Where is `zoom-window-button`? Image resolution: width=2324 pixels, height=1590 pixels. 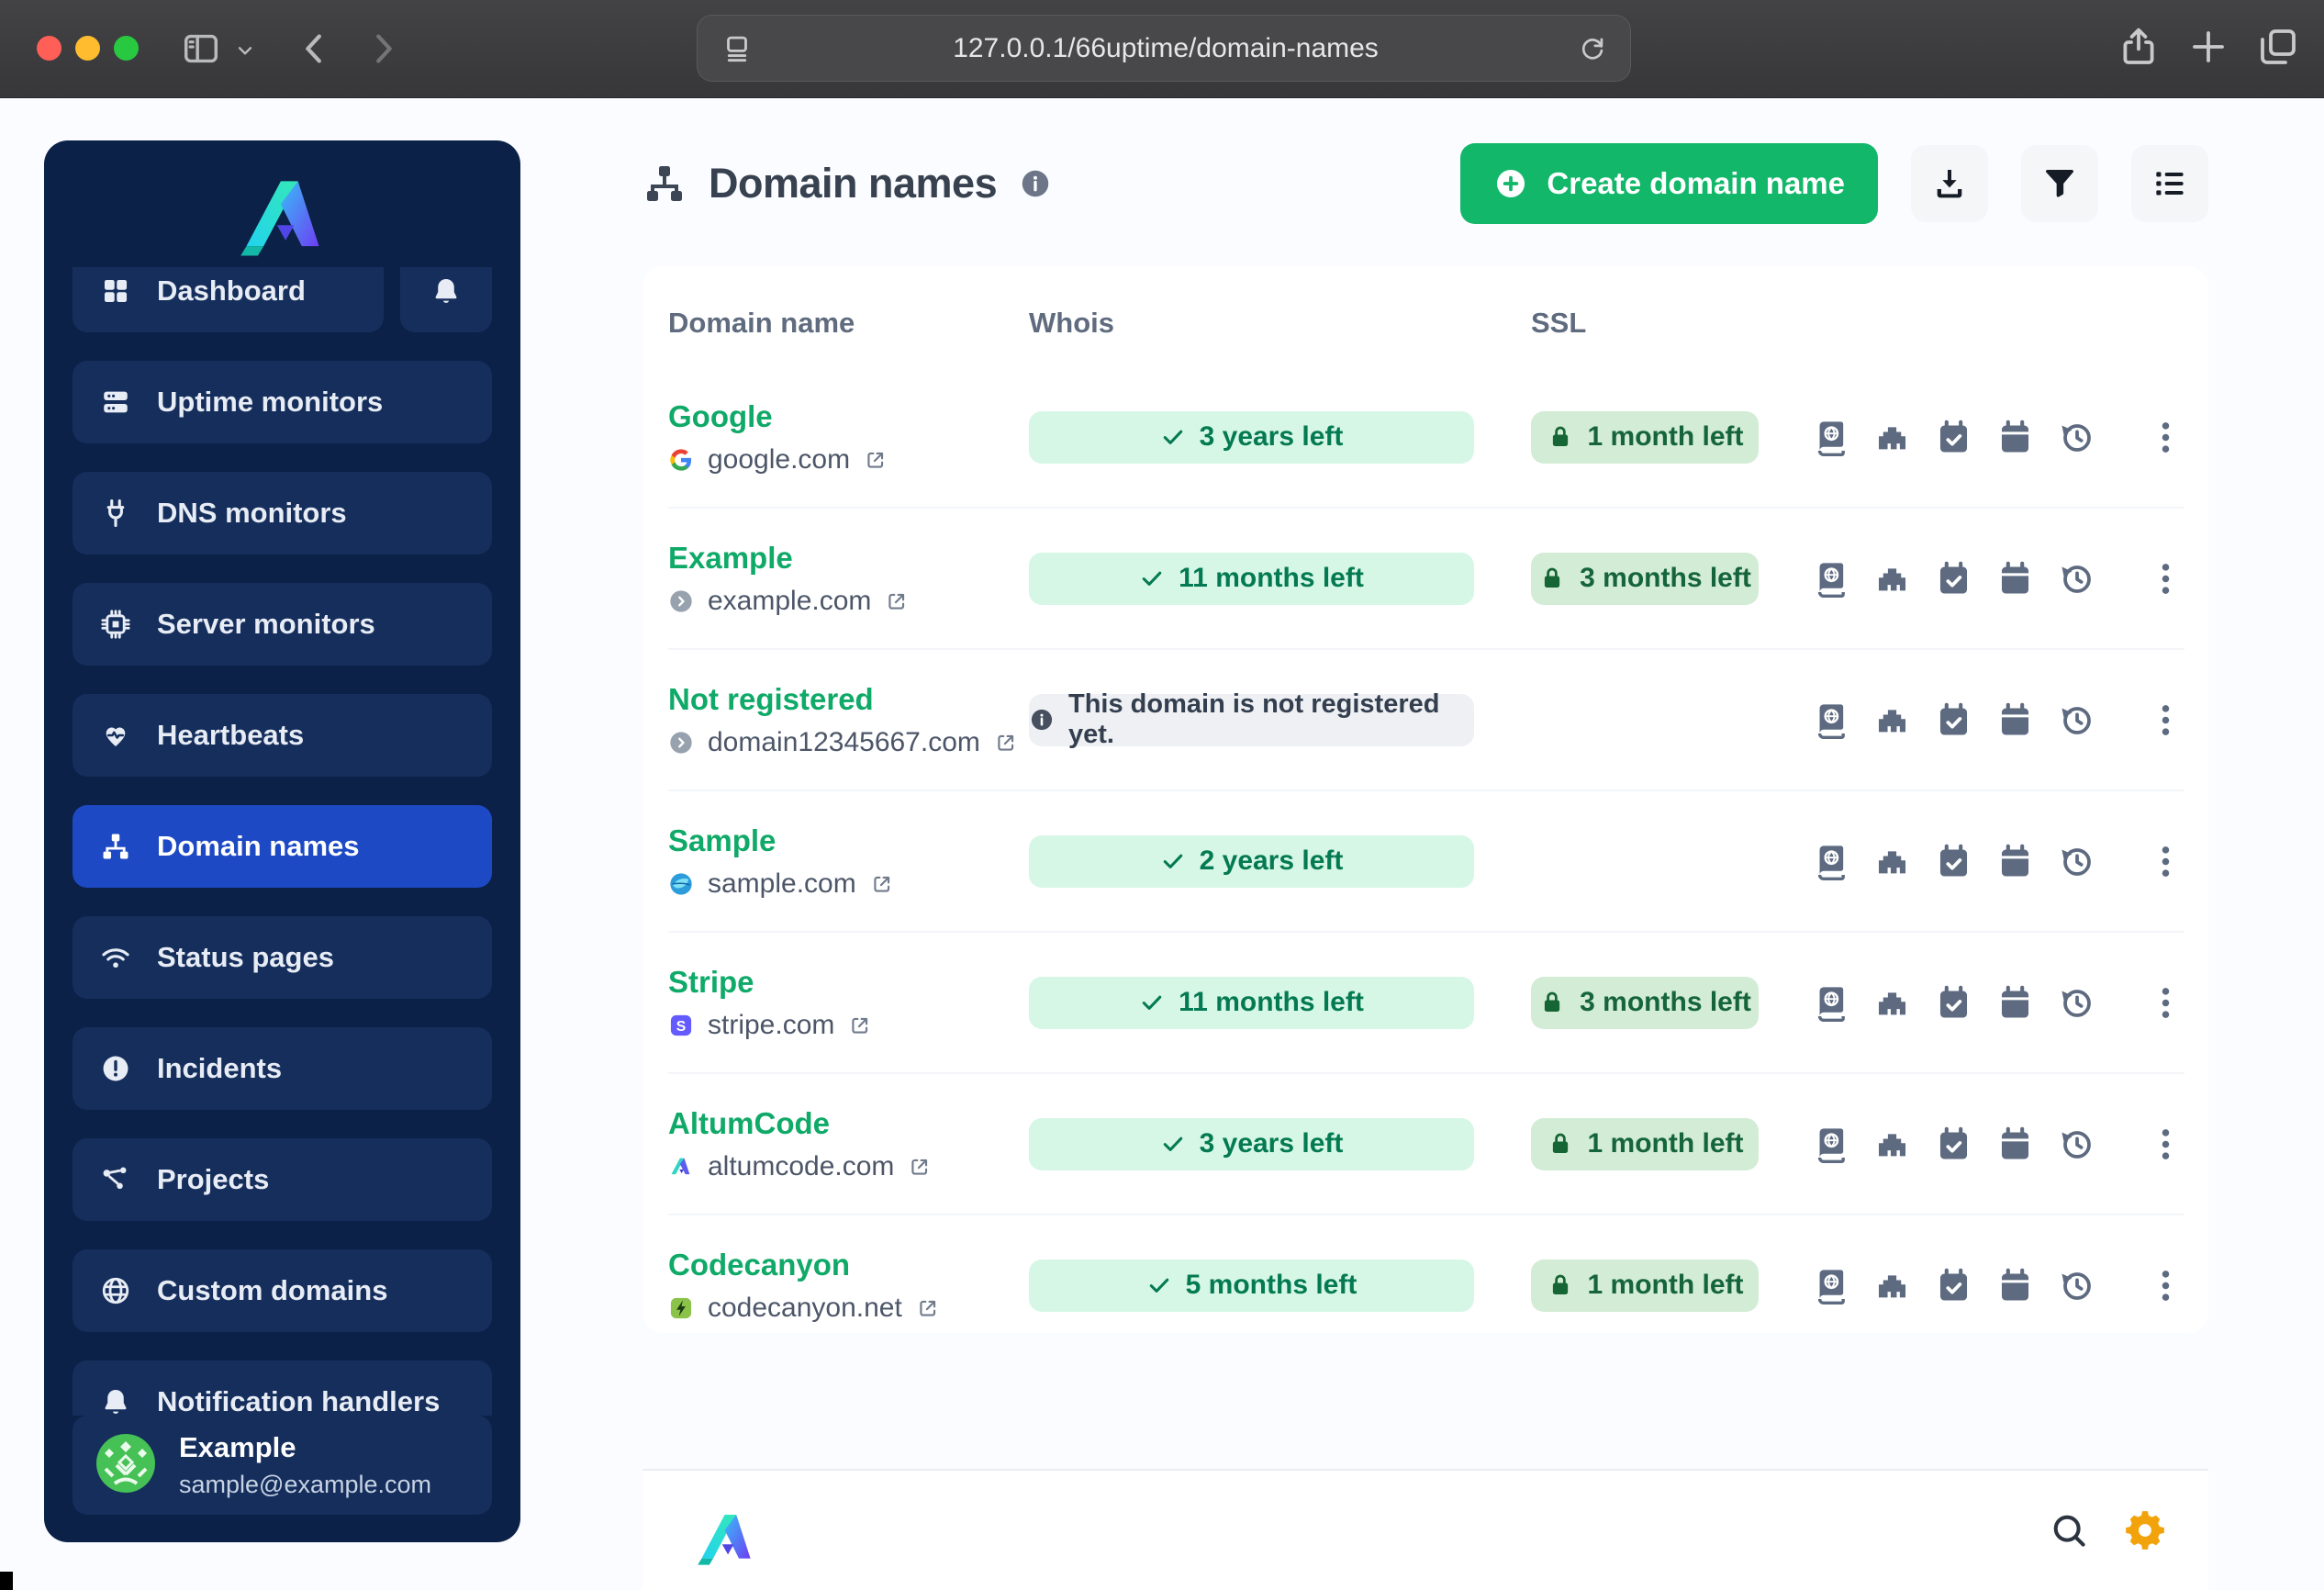 zoom-window-button is located at coordinates (127, 48).